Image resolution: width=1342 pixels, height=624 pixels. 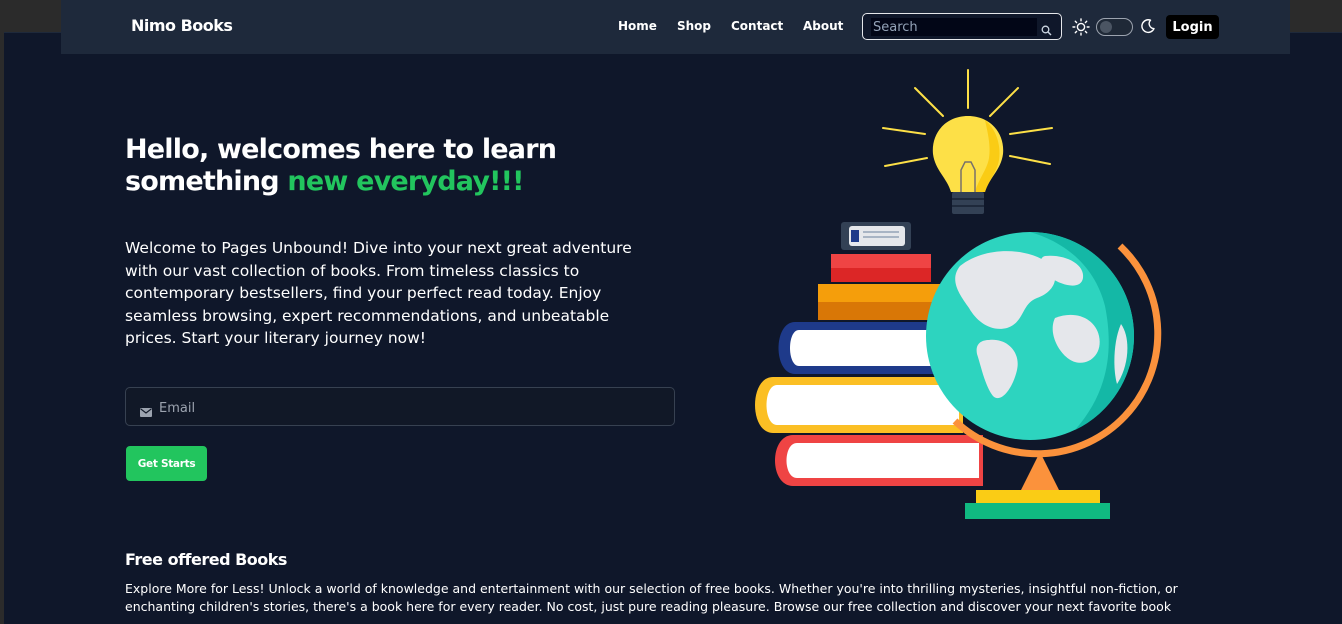 What do you see at coordinates (182, 25) in the screenshot?
I see `brand-logo: Nimo Books` at bounding box center [182, 25].